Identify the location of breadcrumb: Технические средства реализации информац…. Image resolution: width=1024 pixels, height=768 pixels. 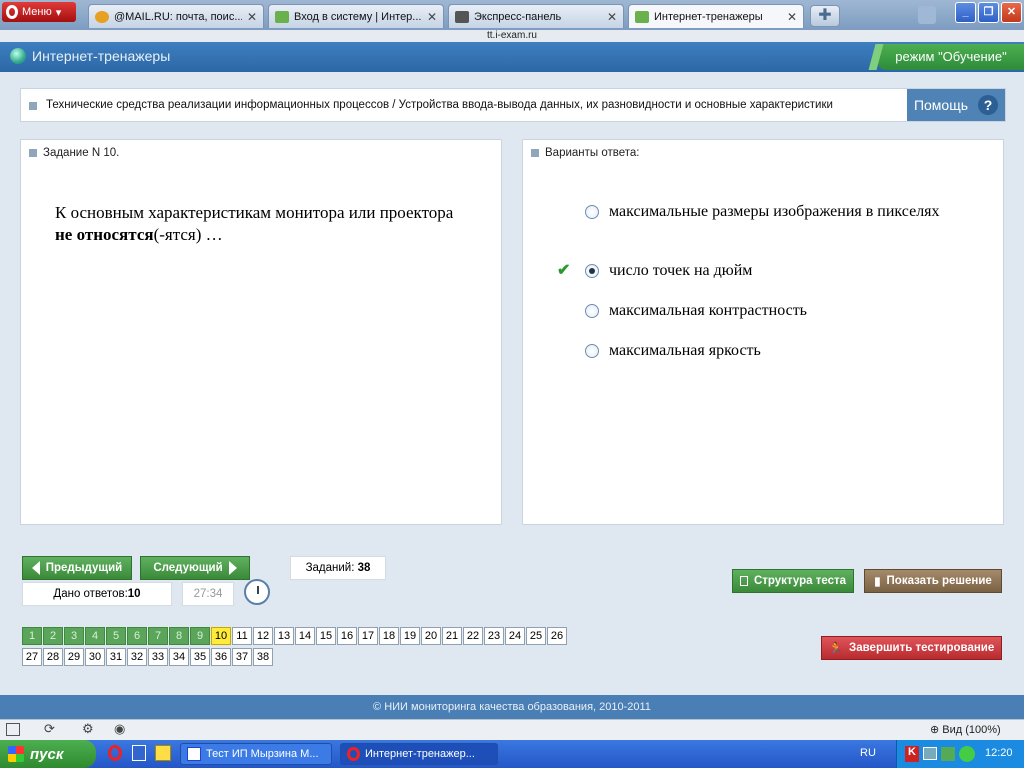
(513, 105).